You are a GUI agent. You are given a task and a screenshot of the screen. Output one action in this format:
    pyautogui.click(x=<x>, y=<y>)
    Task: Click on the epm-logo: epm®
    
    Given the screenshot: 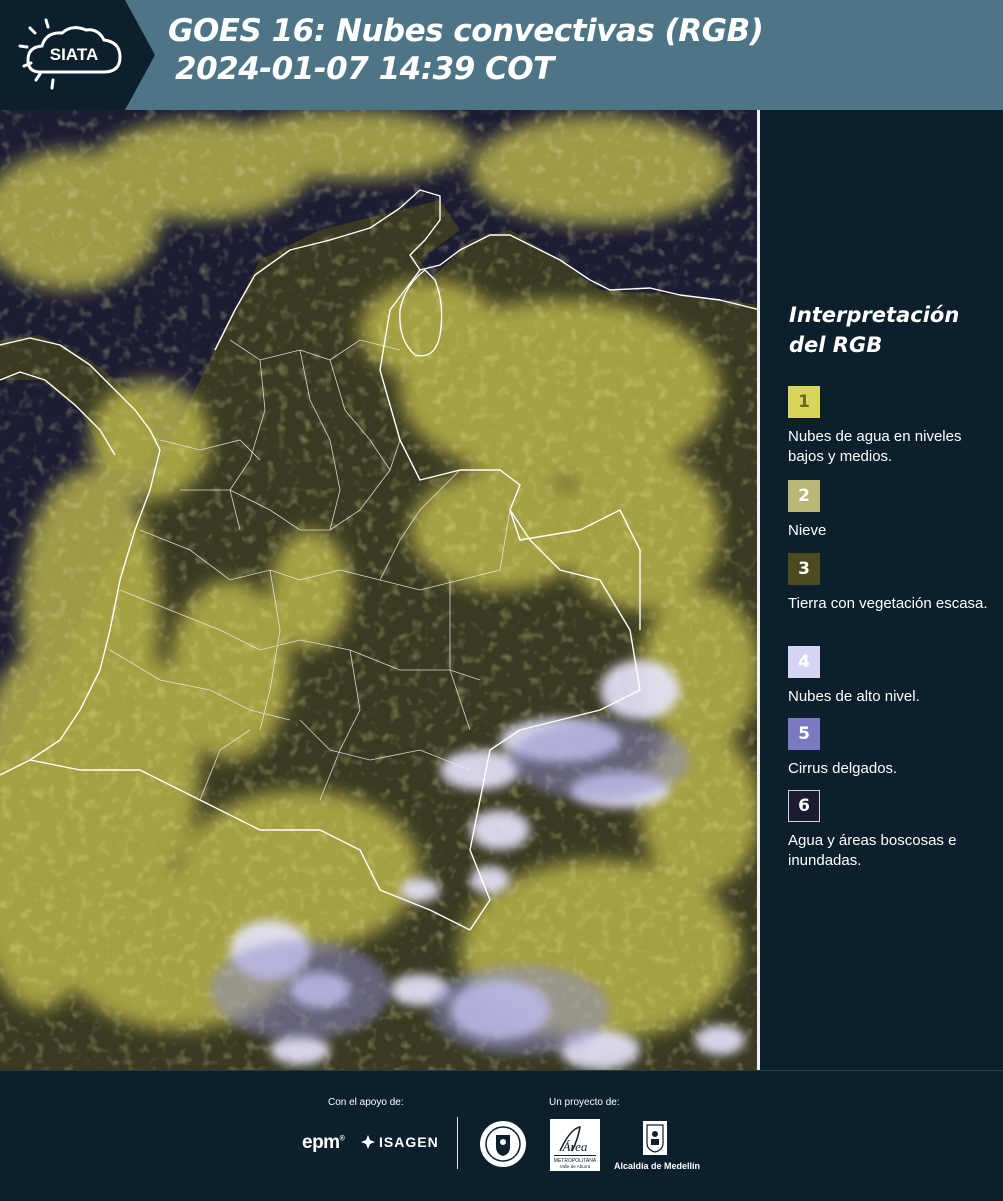 What is the action you would take?
    pyautogui.click(x=323, y=1143)
    